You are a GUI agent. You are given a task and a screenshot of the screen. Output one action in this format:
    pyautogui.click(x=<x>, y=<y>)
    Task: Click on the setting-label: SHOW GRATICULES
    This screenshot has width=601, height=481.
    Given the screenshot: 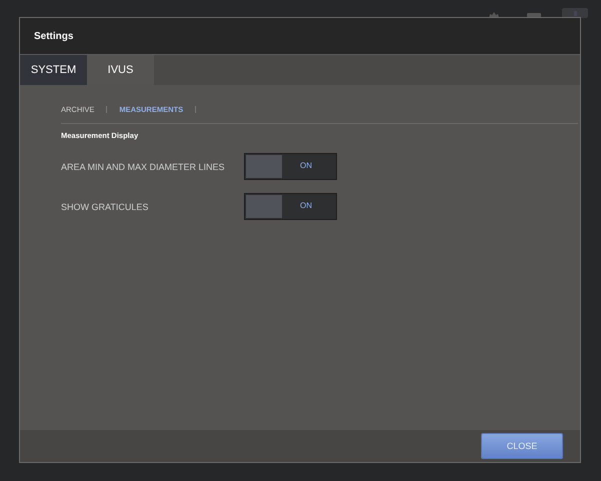 What is the action you would take?
    pyautogui.click(x=105, y=207)
    